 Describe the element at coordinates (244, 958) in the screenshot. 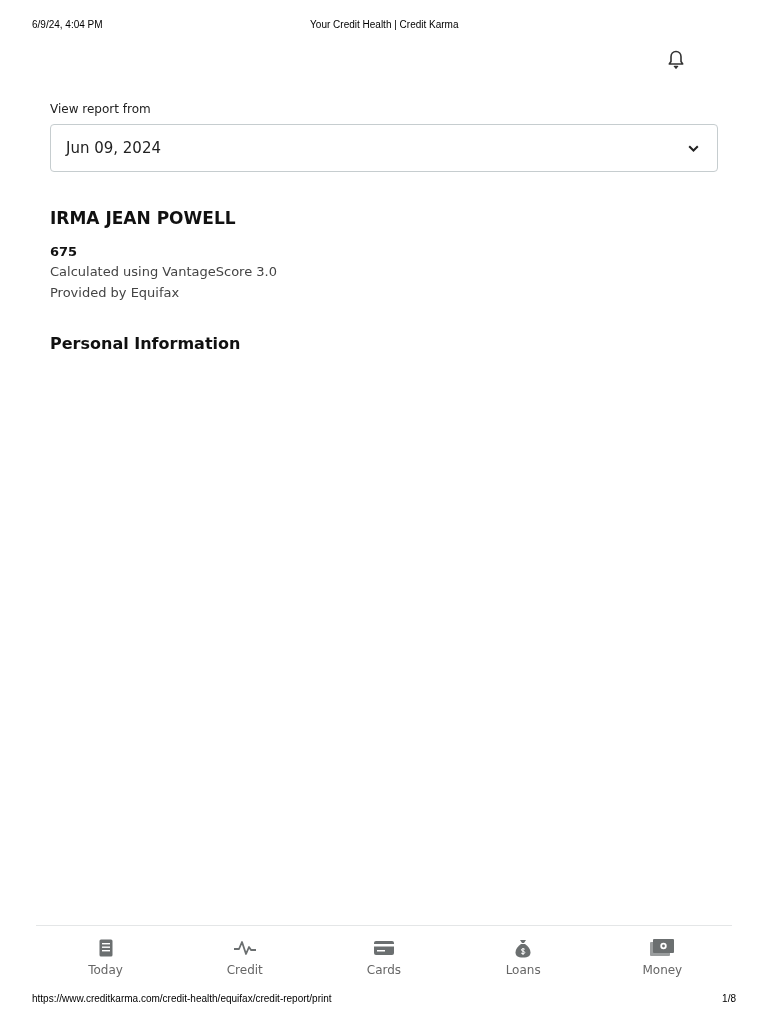

I see `nav-tab: Credit` at that location.